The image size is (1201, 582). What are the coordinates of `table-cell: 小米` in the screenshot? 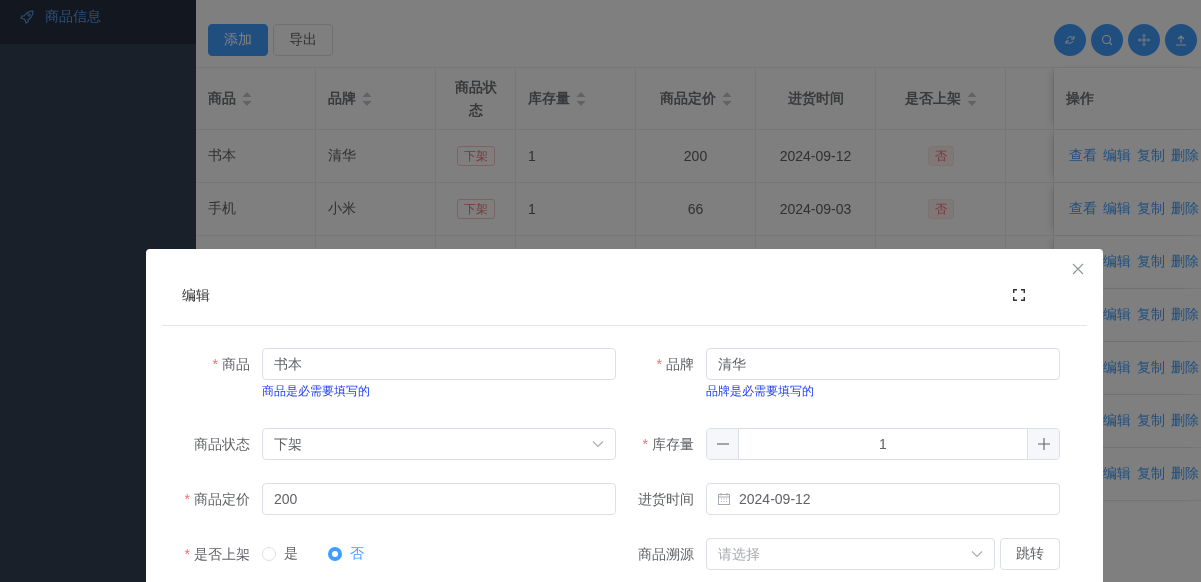 It's located at (342, 209).